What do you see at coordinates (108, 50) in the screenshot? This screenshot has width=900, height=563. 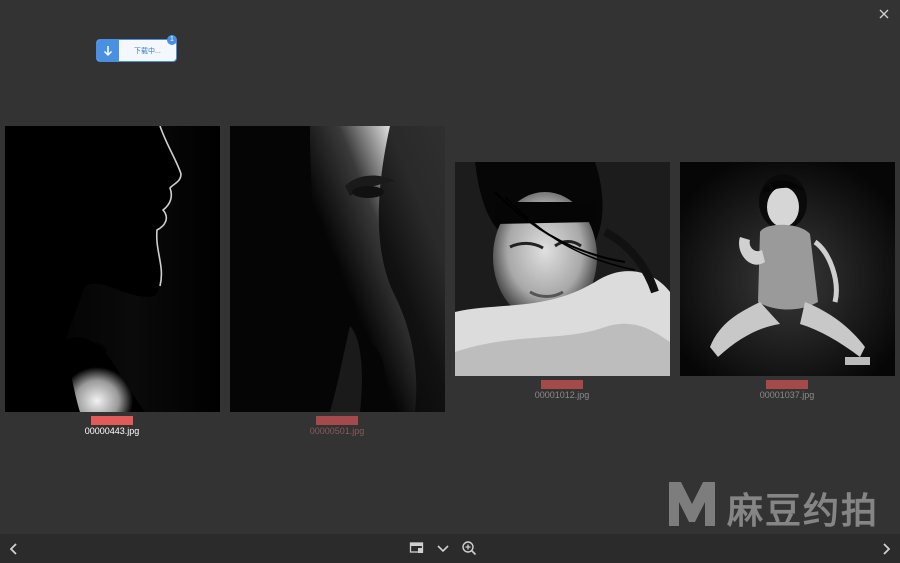 I see `download-arrow-icon` at bounding box center [108, 50].